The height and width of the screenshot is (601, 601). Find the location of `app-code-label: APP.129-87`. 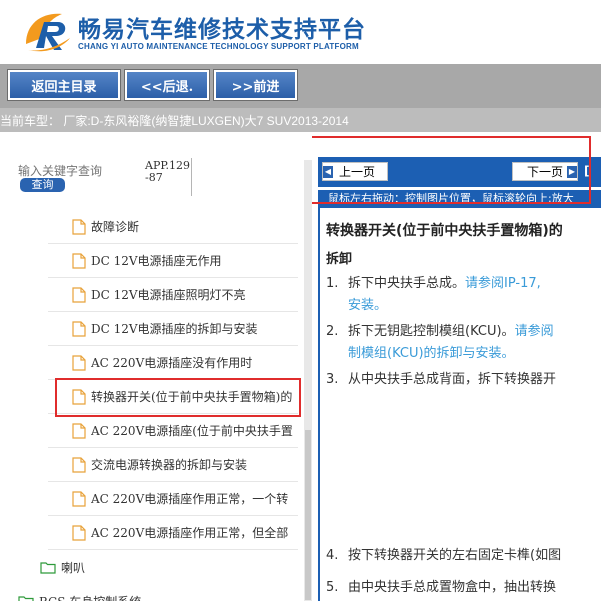

app-code-label: APP.129-87 is located at coordinates (168, 171).